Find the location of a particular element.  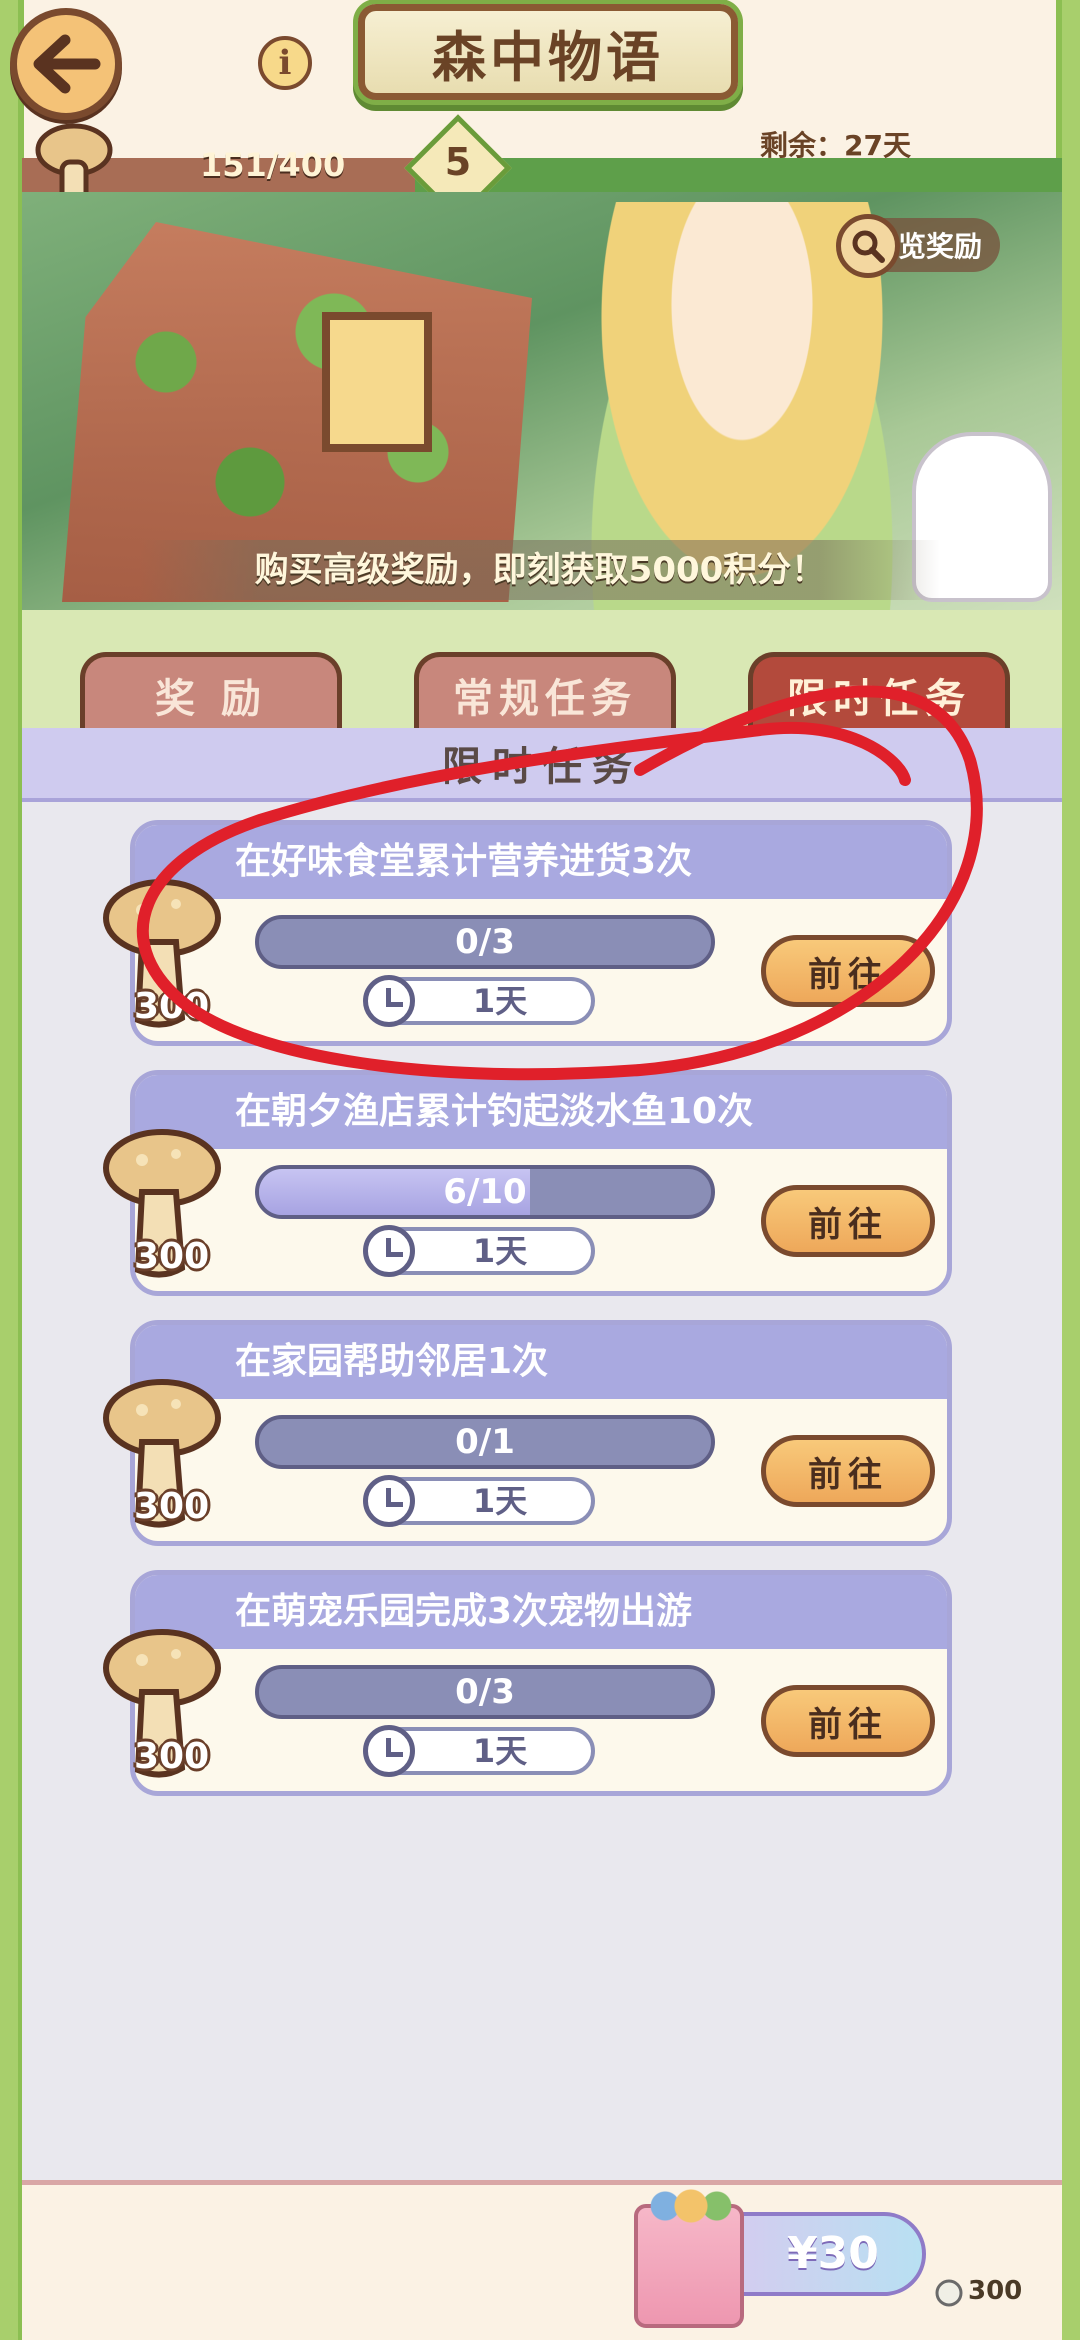

info-icon: i is located at coordinates (285, 63).